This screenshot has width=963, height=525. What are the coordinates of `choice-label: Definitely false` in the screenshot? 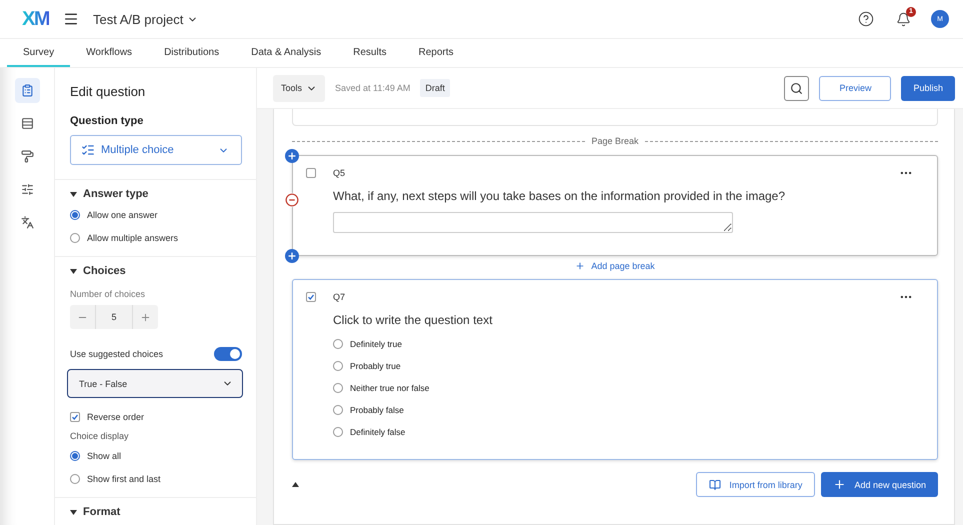 It's located at (378, 432).